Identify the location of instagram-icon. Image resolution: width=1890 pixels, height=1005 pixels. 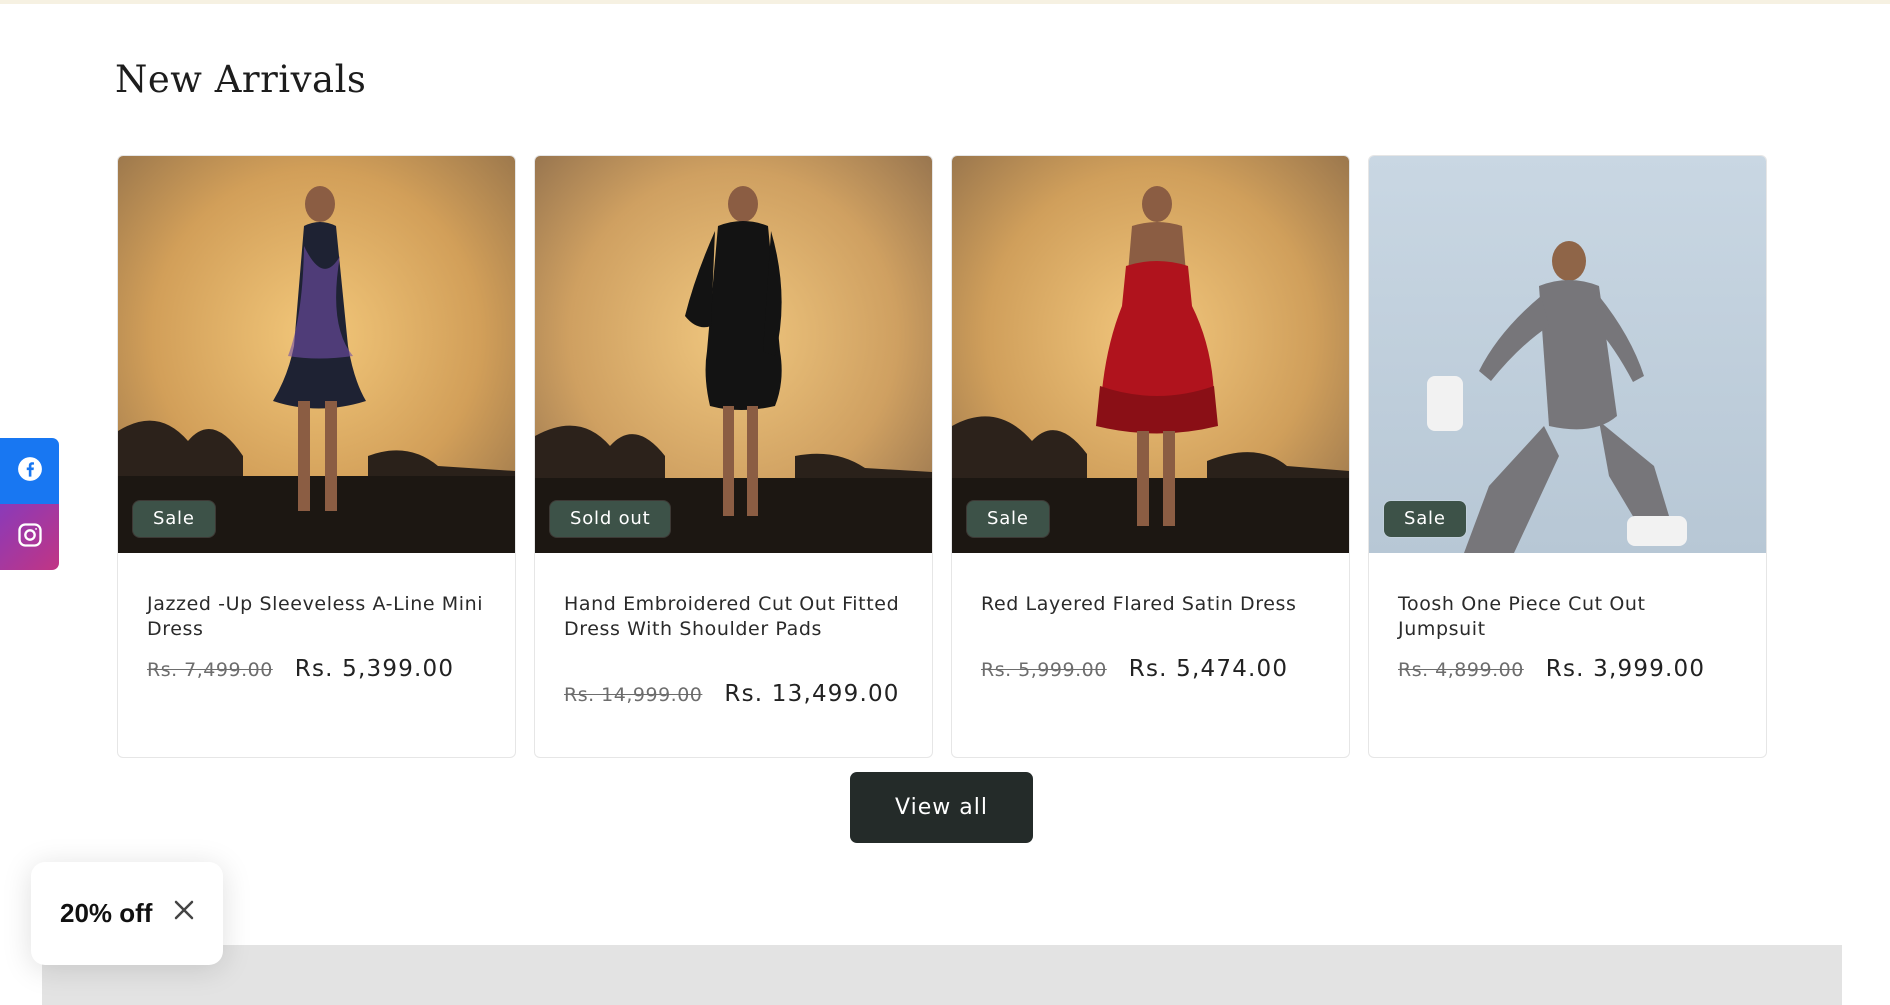
(30, 537).